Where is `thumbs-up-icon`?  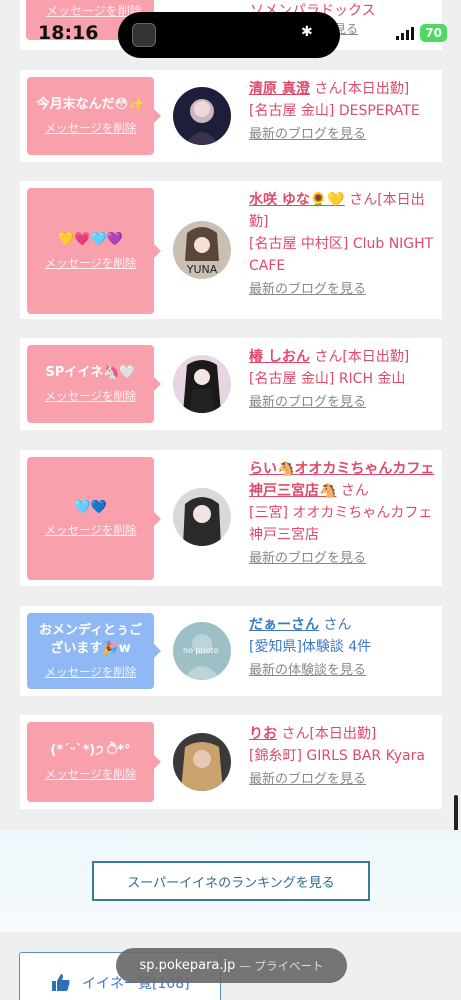
thumbs-up-icon is located at coordinates (61, 982).